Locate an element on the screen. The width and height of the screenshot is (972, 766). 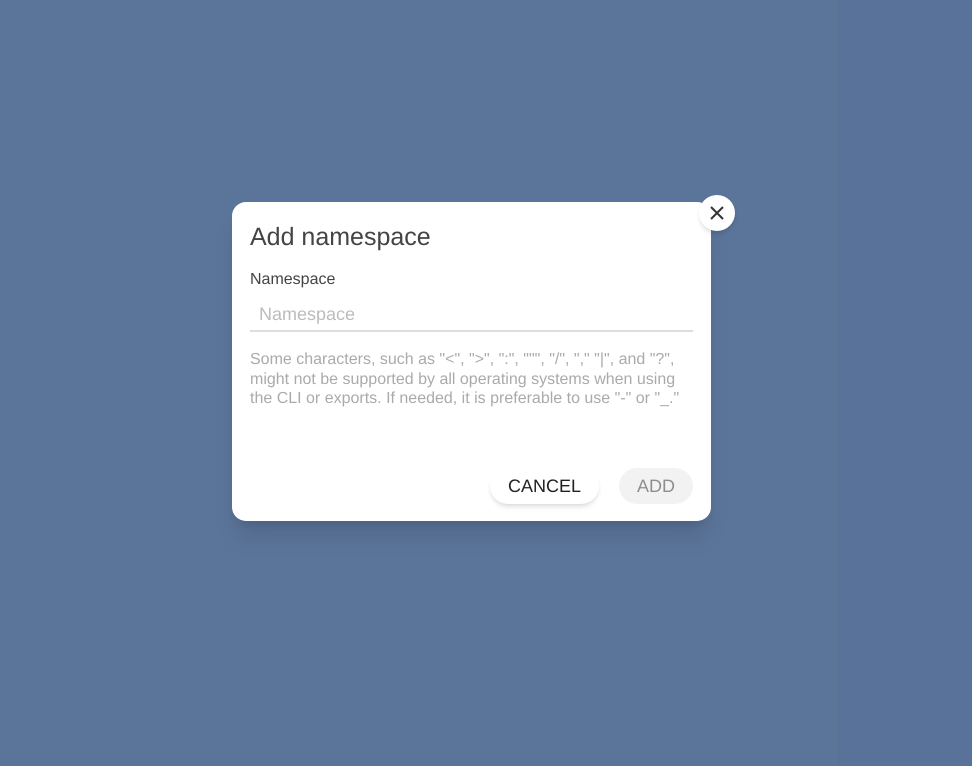
close-icon is located at coordinates (717, 213).